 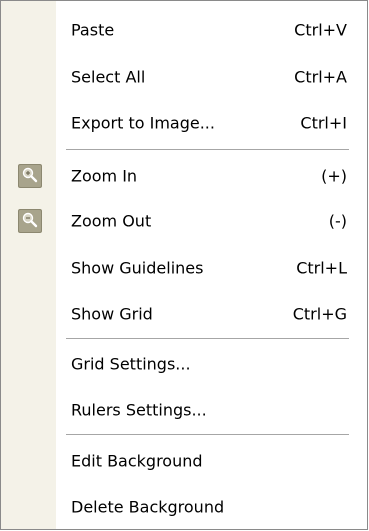 What do you see at coordinates (320, 29) in the screenshot?
I see `menu-item-shortcut: Ctrl+V` at bounding box center [320, 29].